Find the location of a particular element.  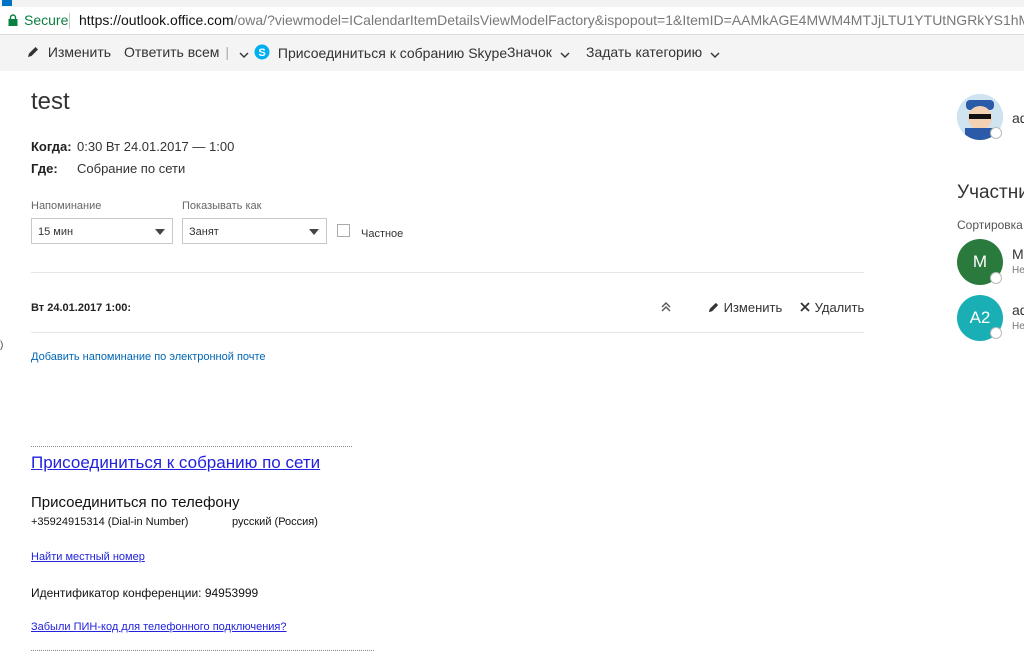

lock-icon is located at coordinates (13, 20).